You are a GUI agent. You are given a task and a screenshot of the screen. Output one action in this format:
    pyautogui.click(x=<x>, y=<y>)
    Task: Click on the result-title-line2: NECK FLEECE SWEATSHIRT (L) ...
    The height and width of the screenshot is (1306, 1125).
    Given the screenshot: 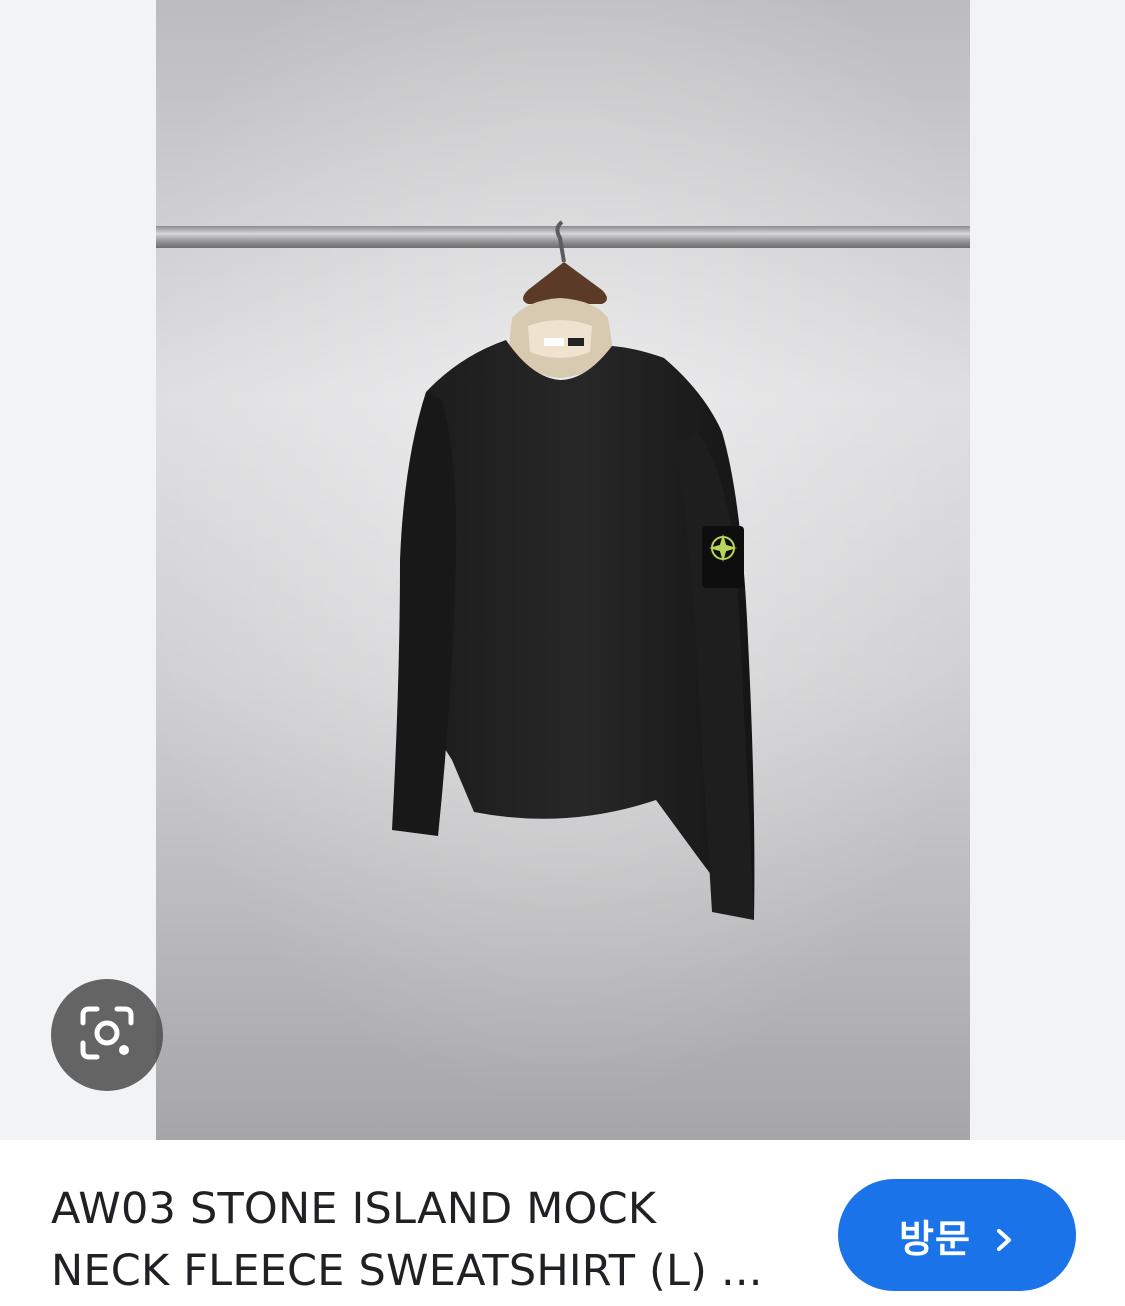 What is the action you would take?
    pyautogui.click(x=407, y=1271)
    